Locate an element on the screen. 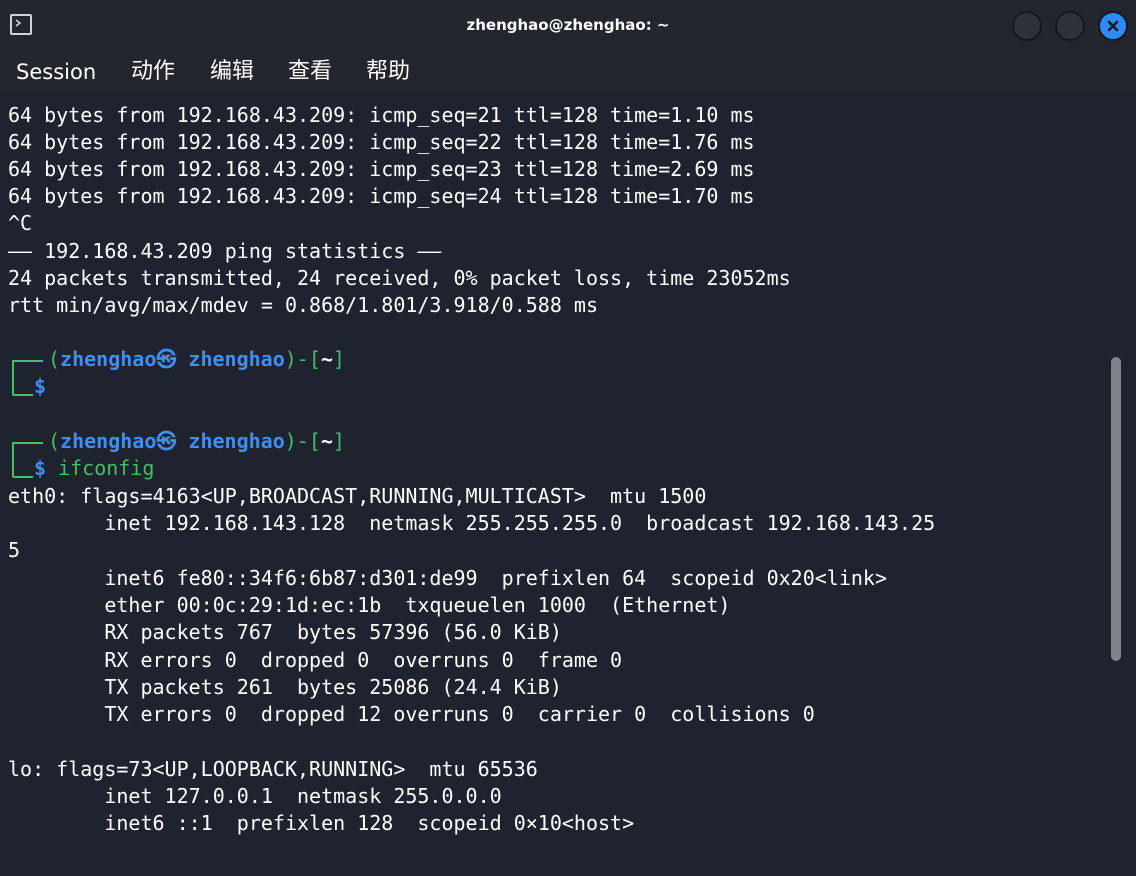  output-line: inet 127.0.0.1 netmask 255.0.0.0 is located at coordinates (255, 796).